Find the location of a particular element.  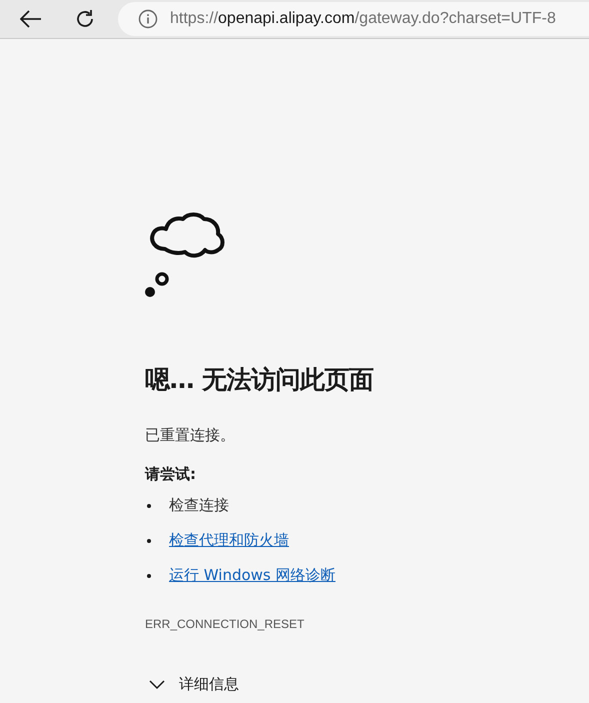

address-field: https://openapi.alipay.com/gateway.do?charset=UTF-8 is located at coordinates (353, 19).